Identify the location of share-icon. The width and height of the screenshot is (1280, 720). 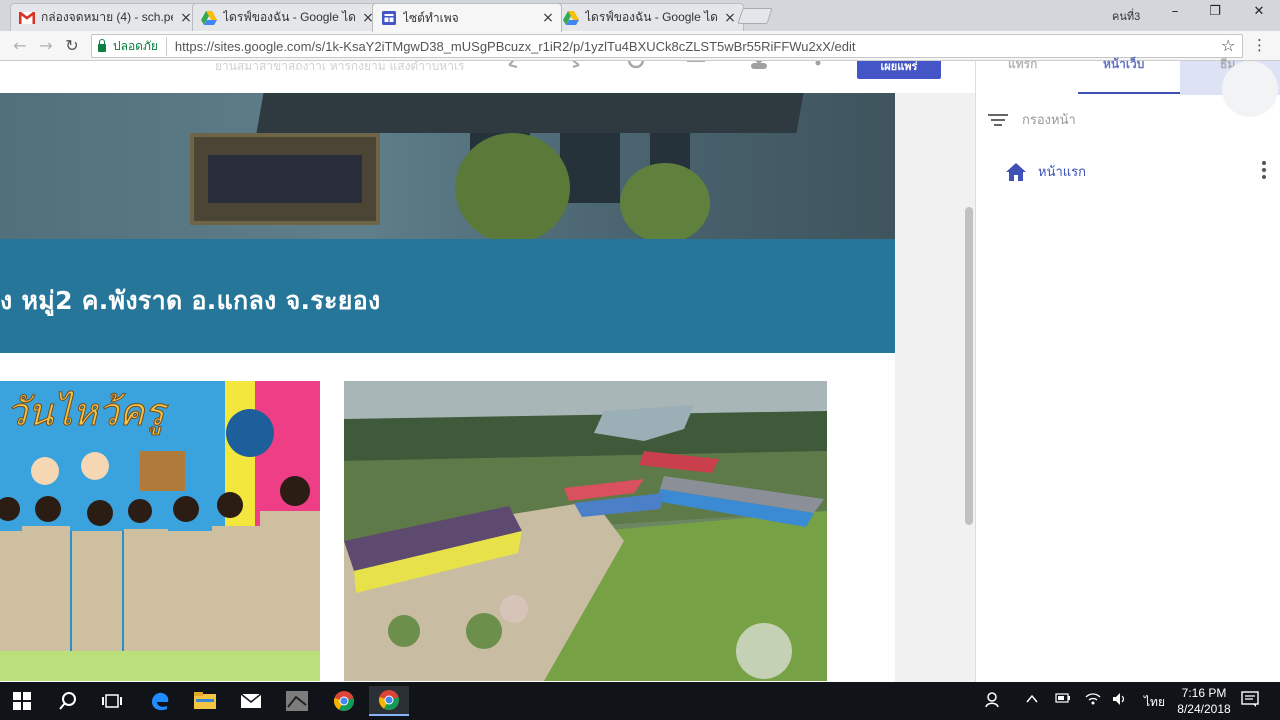
(759, 65).